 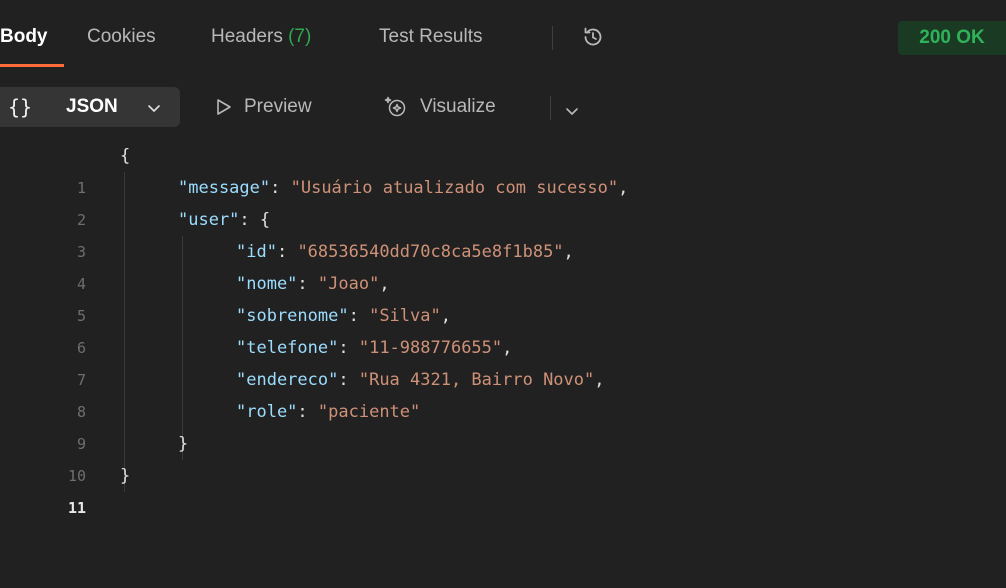 I want to click on tab-cookies: Cookies, so click(x=121, y=37).